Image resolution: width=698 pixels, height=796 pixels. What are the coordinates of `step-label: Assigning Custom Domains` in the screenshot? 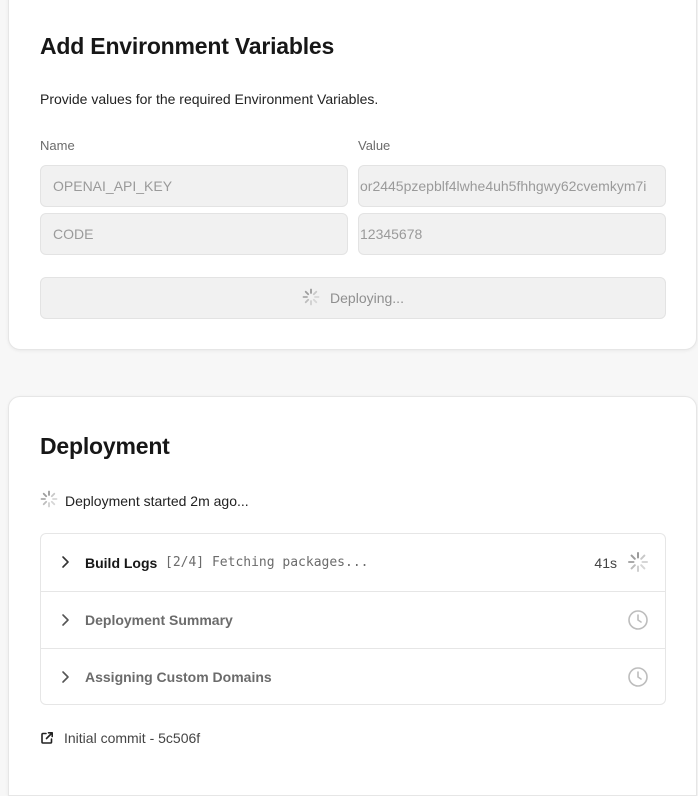 It's located at (178, 677).